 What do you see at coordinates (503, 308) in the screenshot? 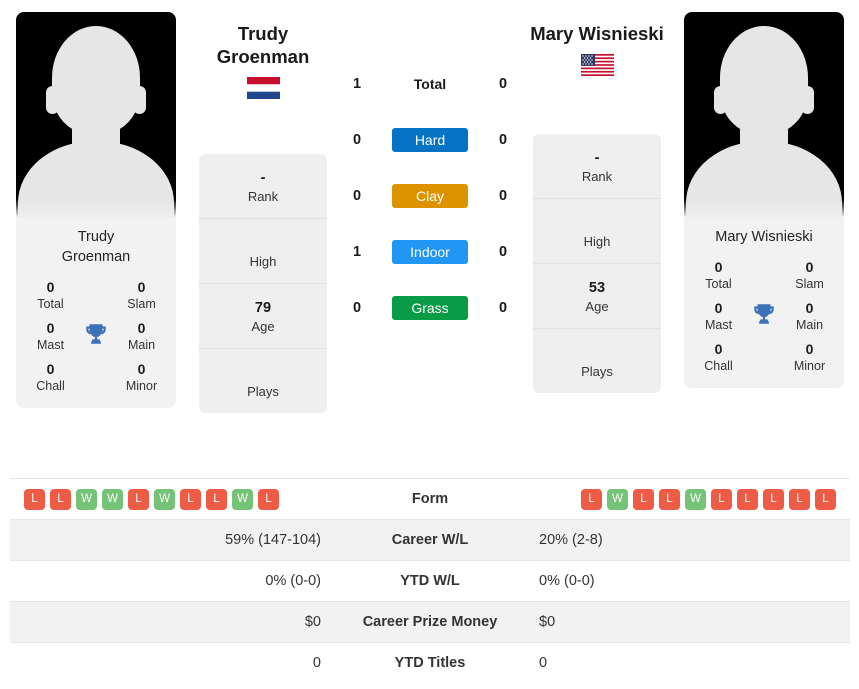
I see `surface-grass-right-value: 0` at bounding box center [503, 308].